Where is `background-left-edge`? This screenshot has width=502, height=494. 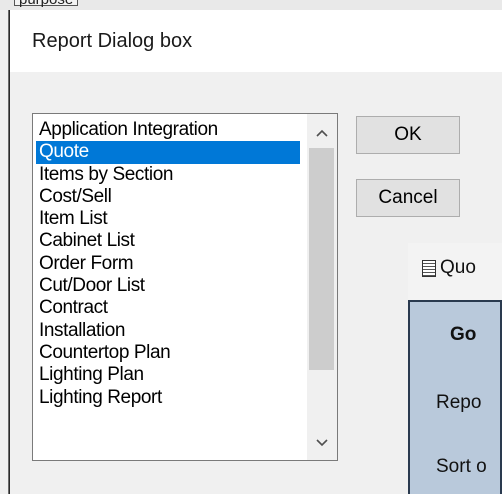 background-left-edge is located at coordinates (4, 252).